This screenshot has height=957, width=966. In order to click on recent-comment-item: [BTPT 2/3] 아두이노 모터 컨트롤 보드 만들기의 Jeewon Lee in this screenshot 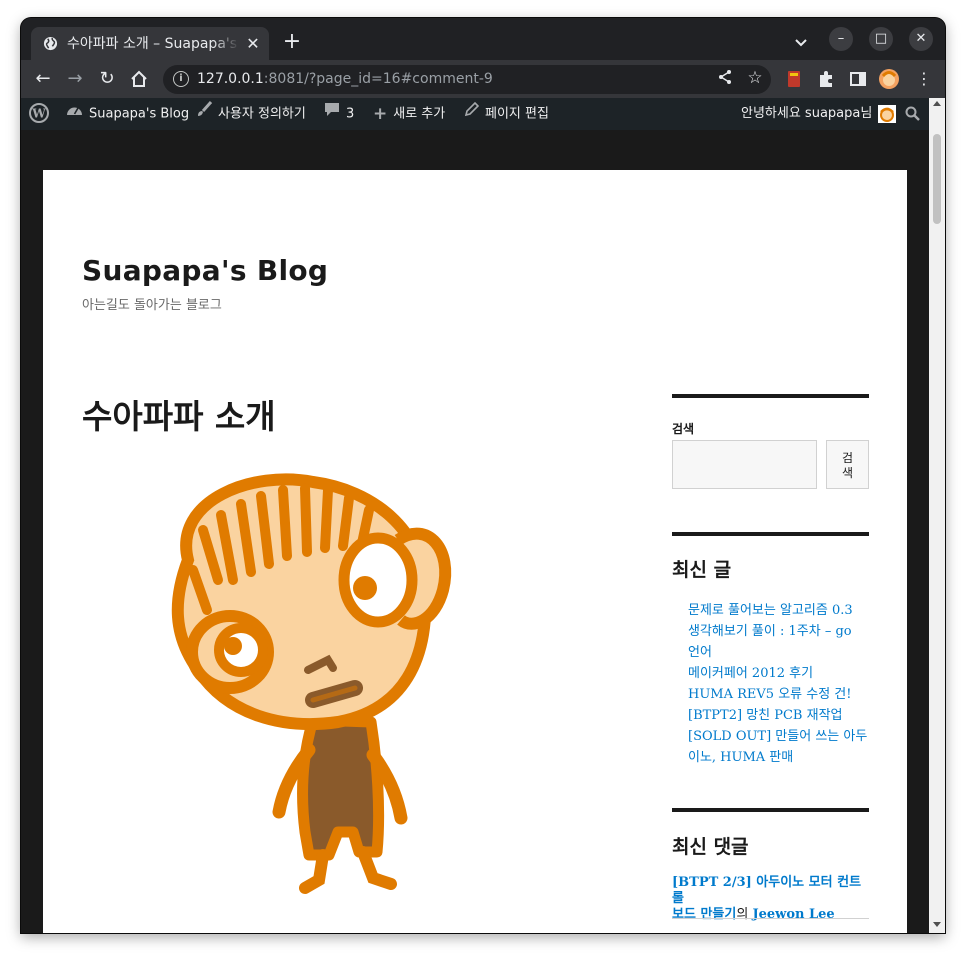, I will do `click(772, 899)`.